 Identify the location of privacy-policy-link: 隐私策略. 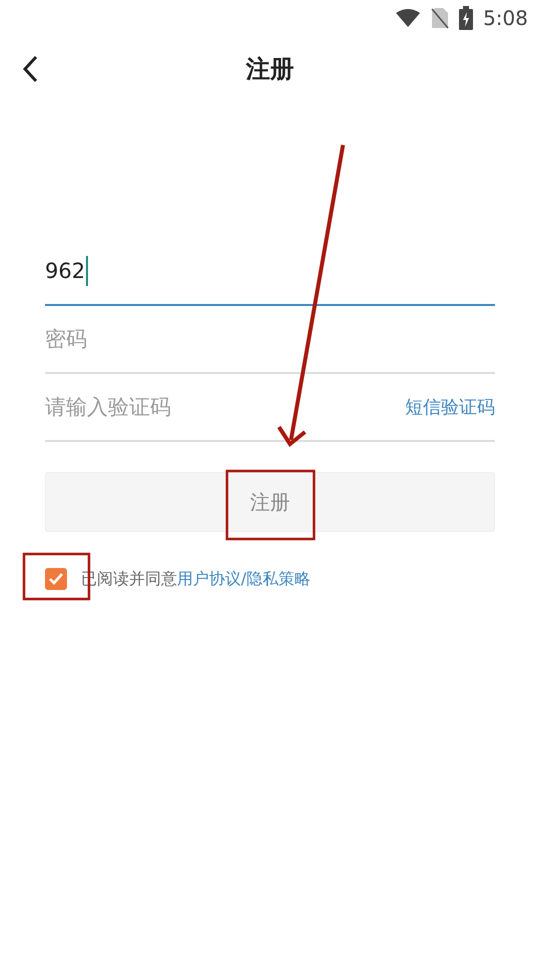
(278, 578).